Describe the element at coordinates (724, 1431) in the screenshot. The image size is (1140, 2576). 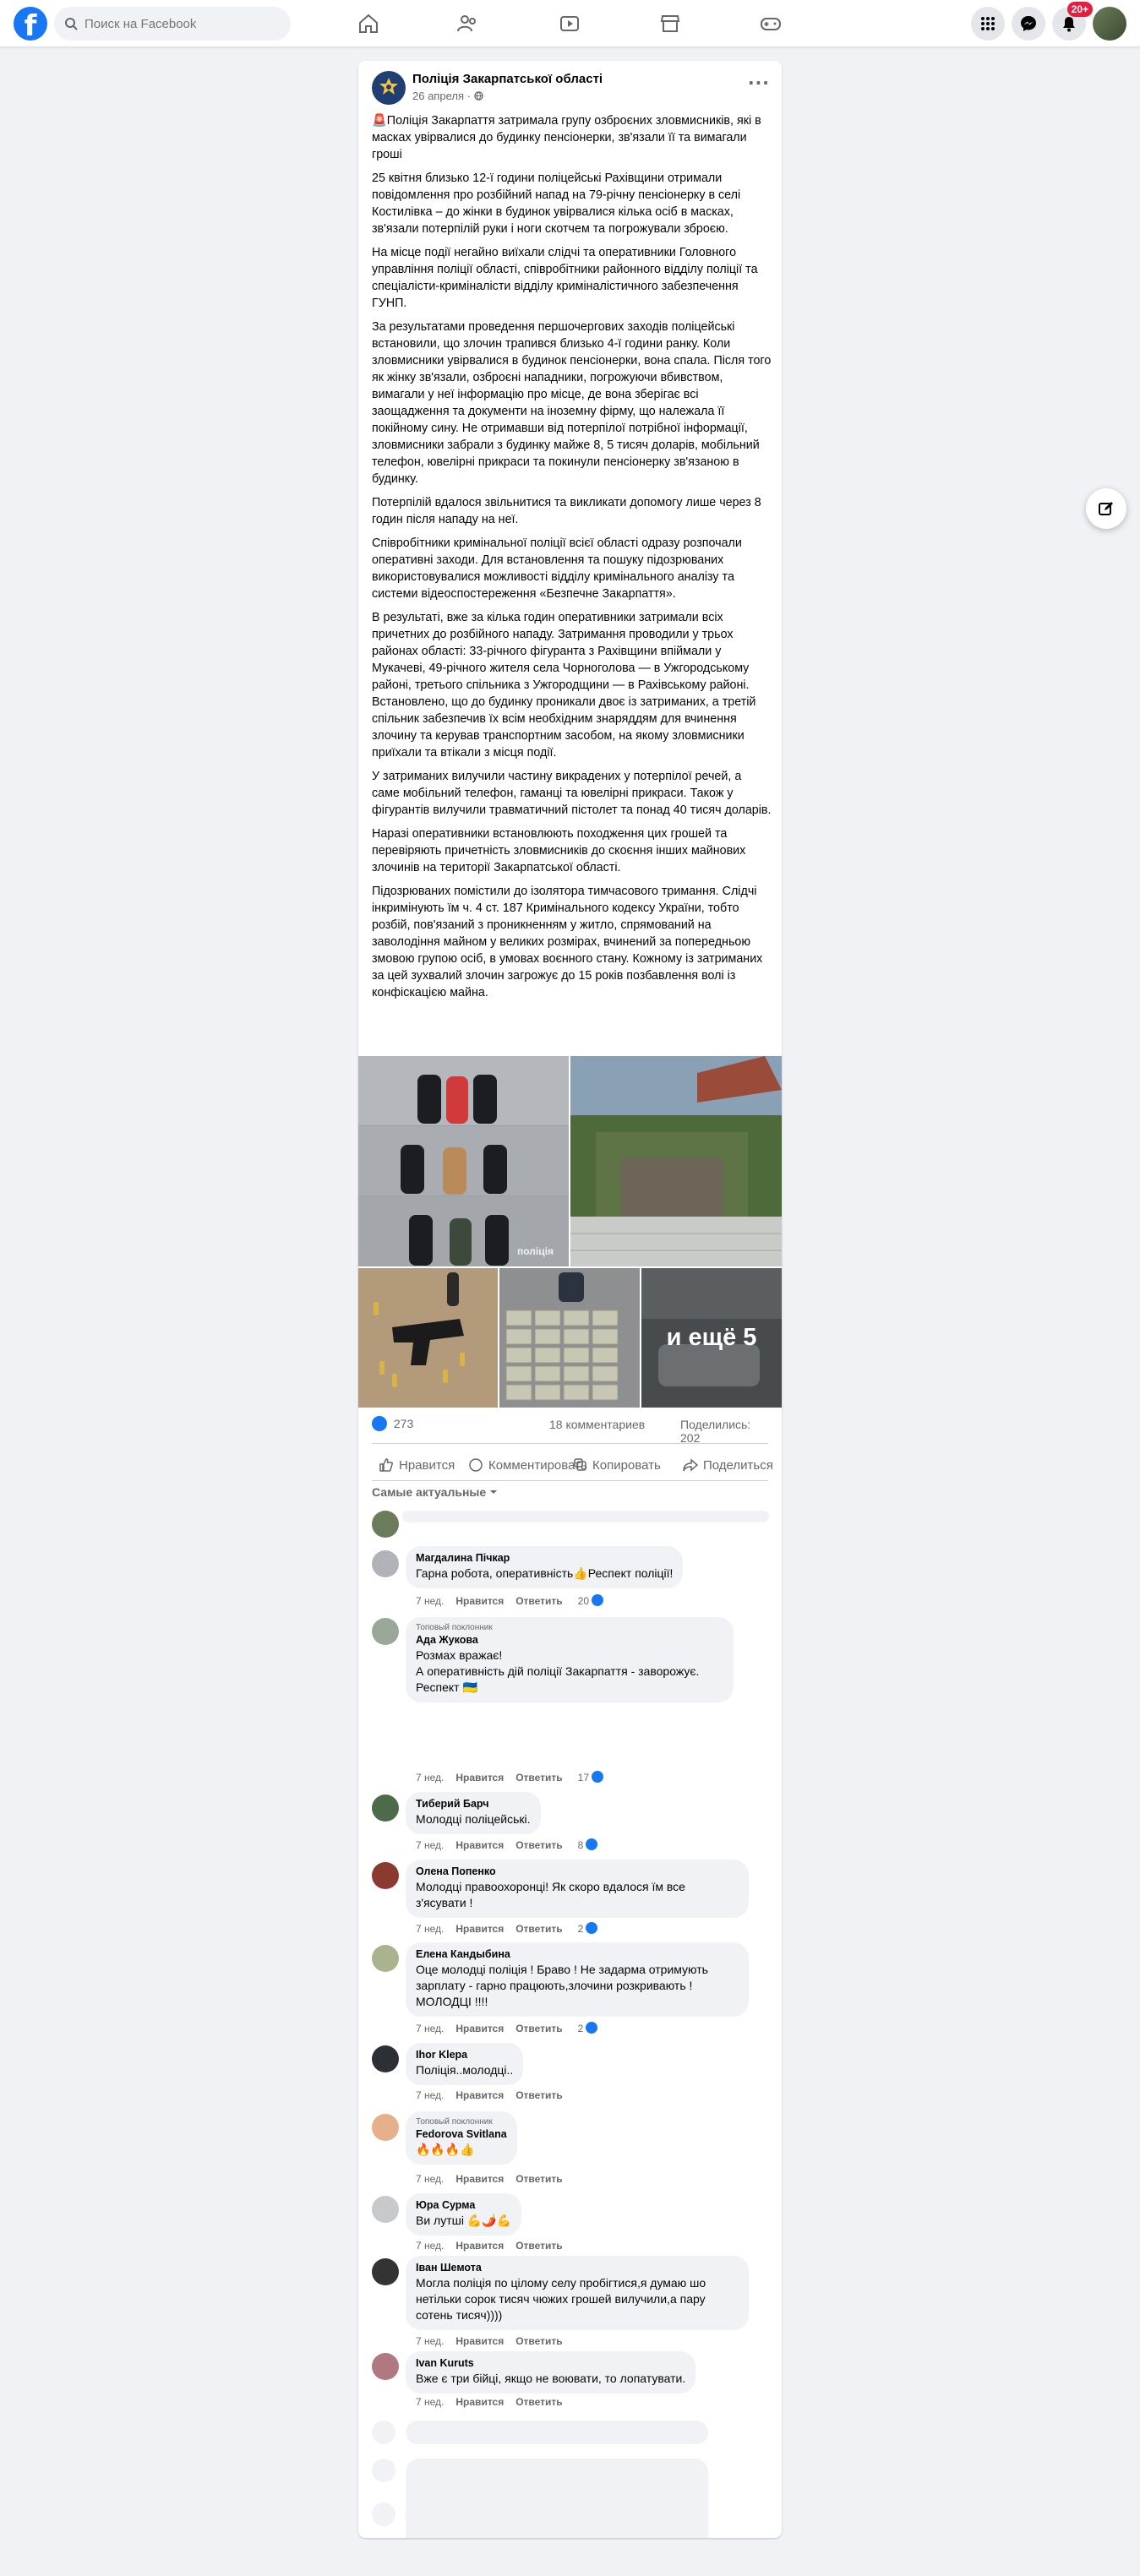
I see `share-count: Поделились: 202` at that location.